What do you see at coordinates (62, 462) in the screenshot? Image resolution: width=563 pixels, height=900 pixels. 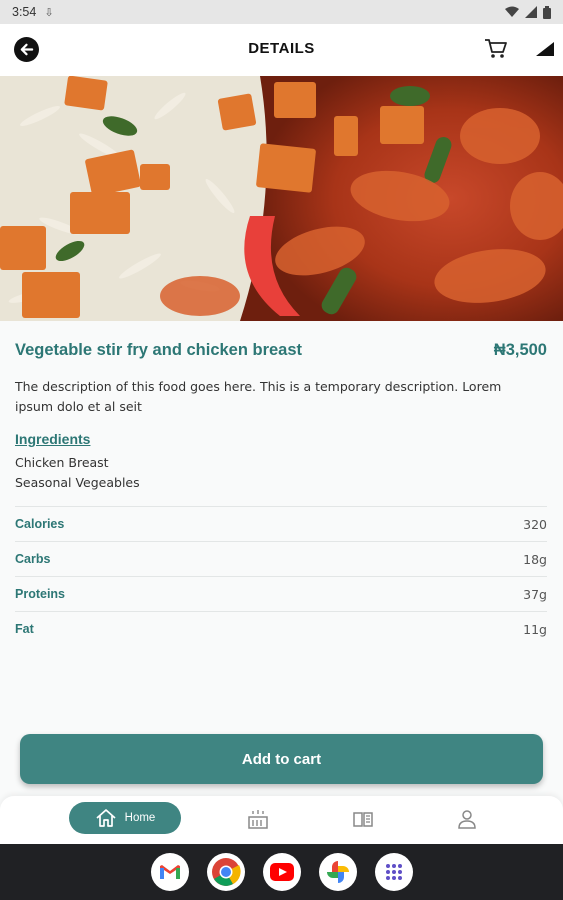 I see `ingredient-item: Chicken Breast` at bounding box center [62, 462].